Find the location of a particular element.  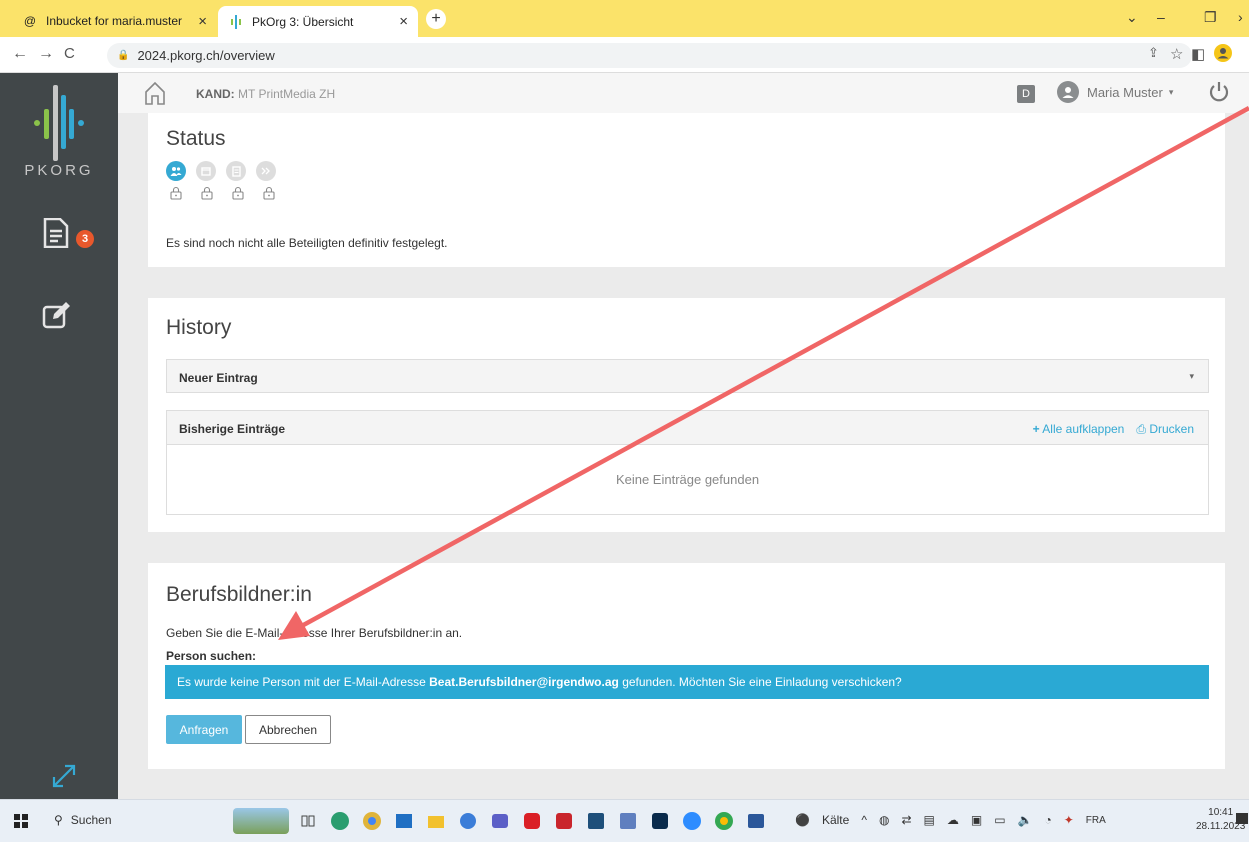

creative-cloud-icon is located at coordinates (532, 821).